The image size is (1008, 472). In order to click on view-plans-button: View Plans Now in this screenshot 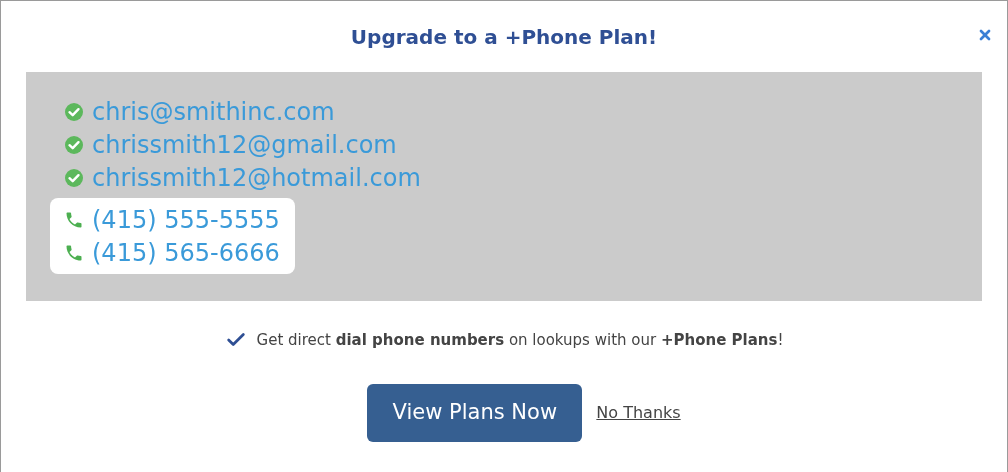, I will do `click(475, 412)`.